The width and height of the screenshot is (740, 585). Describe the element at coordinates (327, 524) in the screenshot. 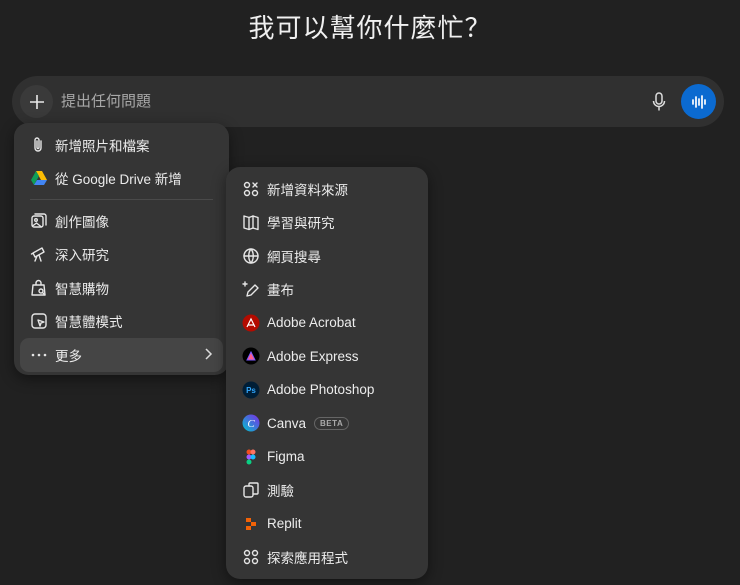

I see `menu-item-replit: Replit` at that location.